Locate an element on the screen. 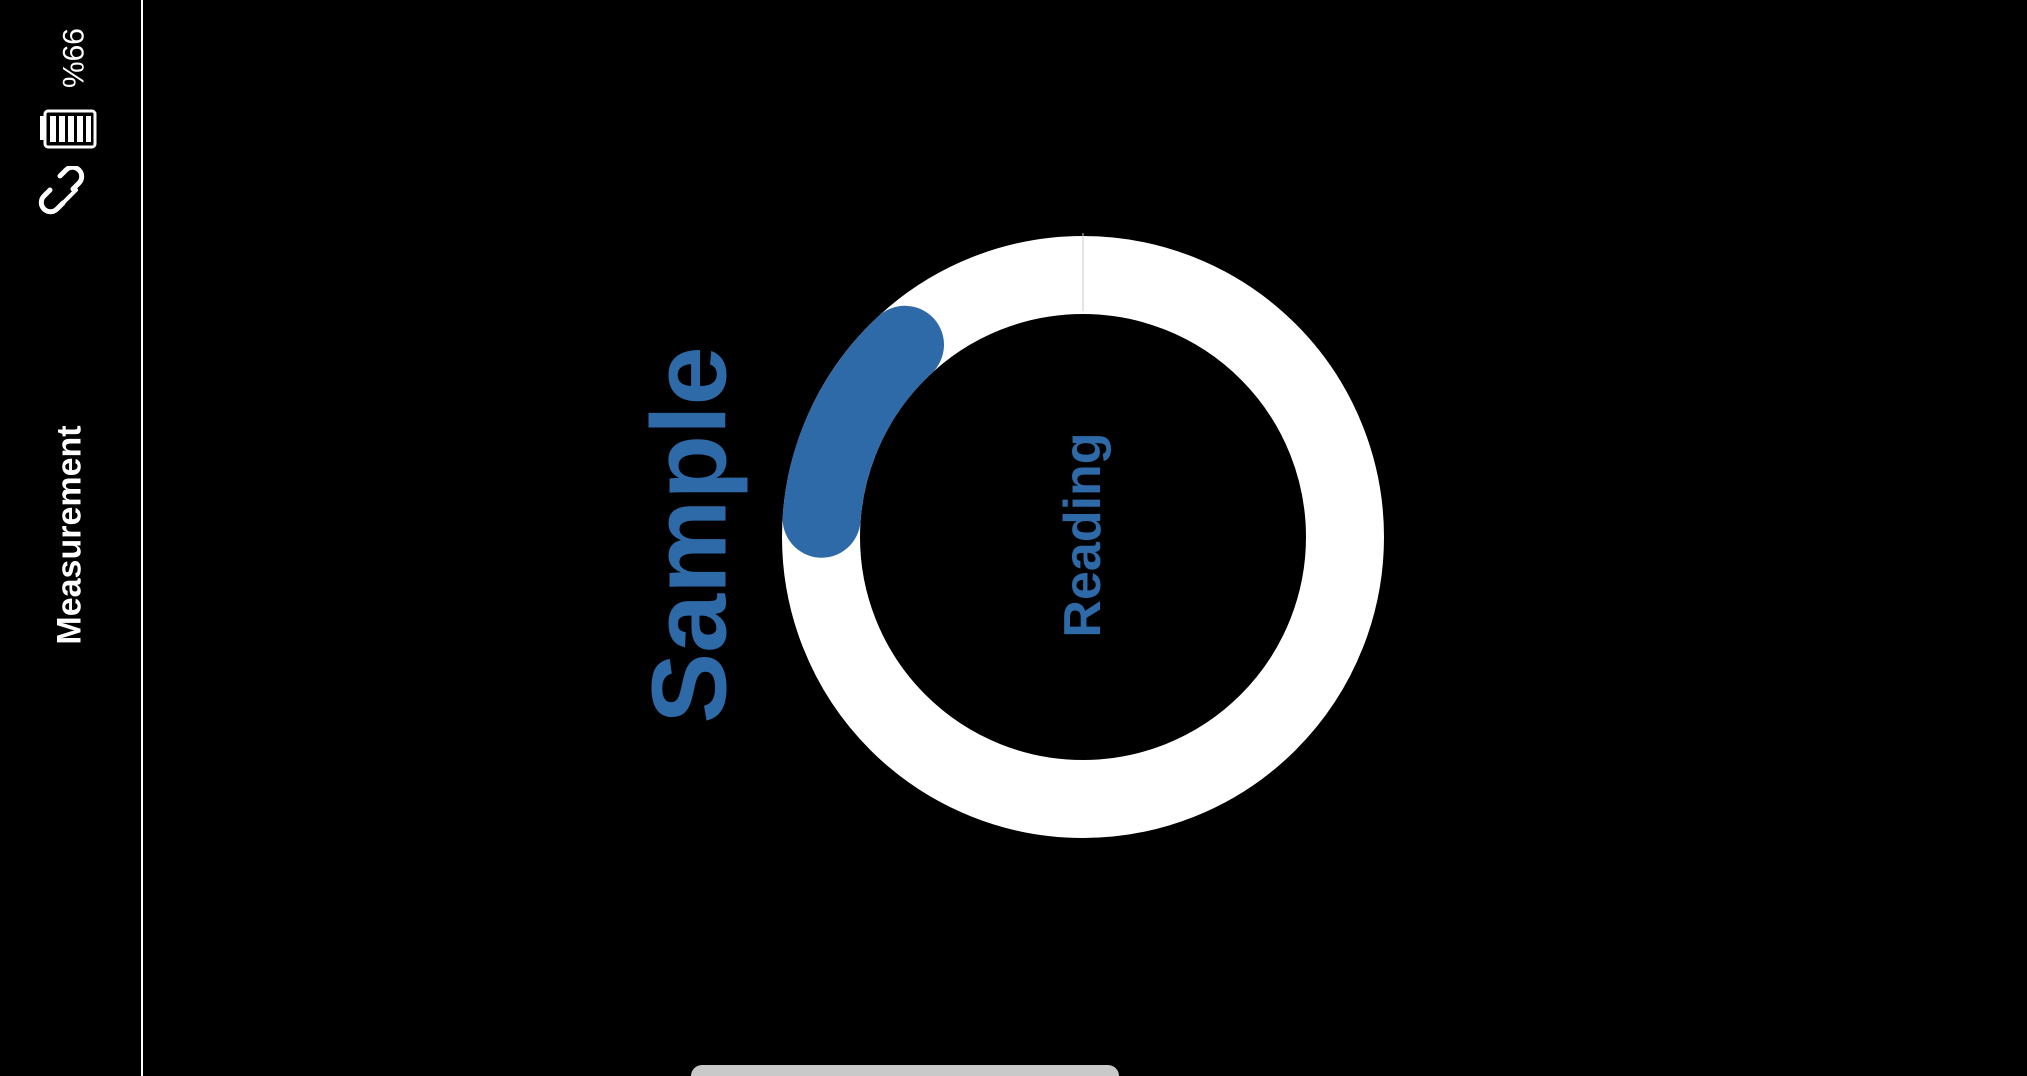 This screenshot has width=2027, height=1076. status-bar: 99% is located at coordinates (71, 120).